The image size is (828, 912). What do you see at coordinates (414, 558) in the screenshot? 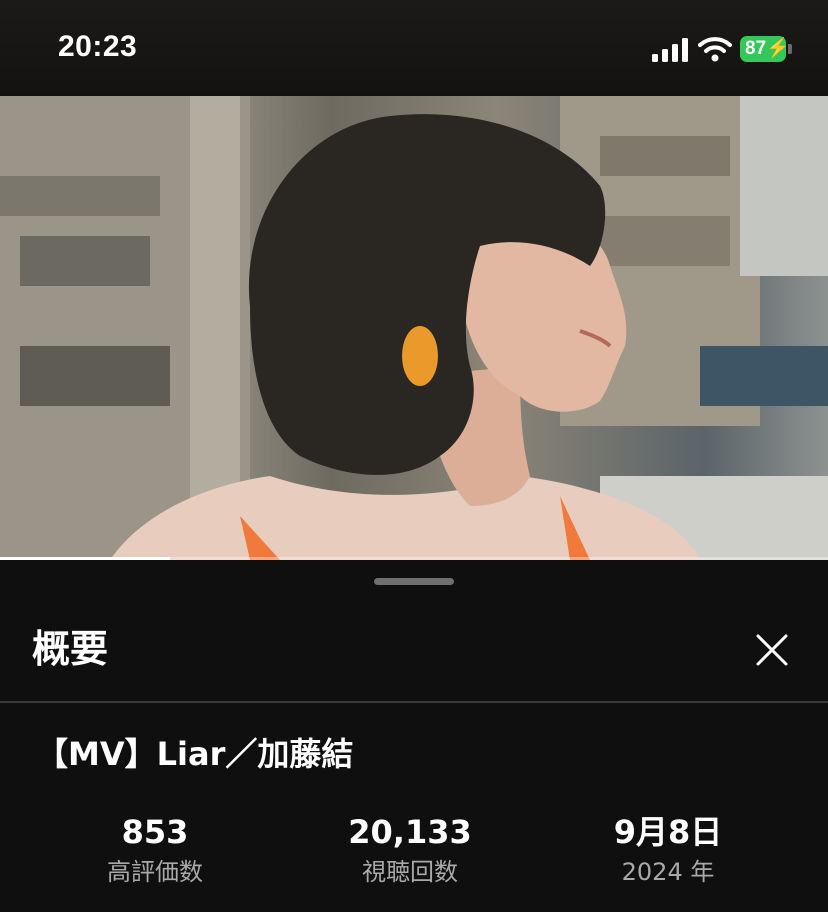
I see `video-progress-bar` at bounding box center [414, 558].